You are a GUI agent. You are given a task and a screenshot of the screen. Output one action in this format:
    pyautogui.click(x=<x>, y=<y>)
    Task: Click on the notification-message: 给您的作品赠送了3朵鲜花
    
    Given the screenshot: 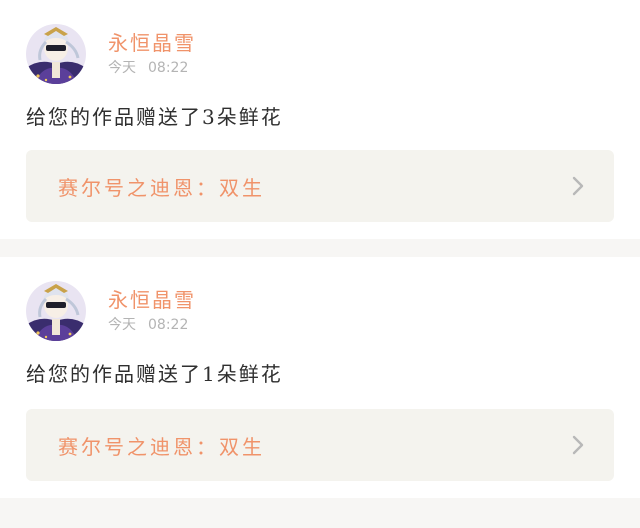 What is the action you would take?
    pyautogui.click(x=154, y=117)
    